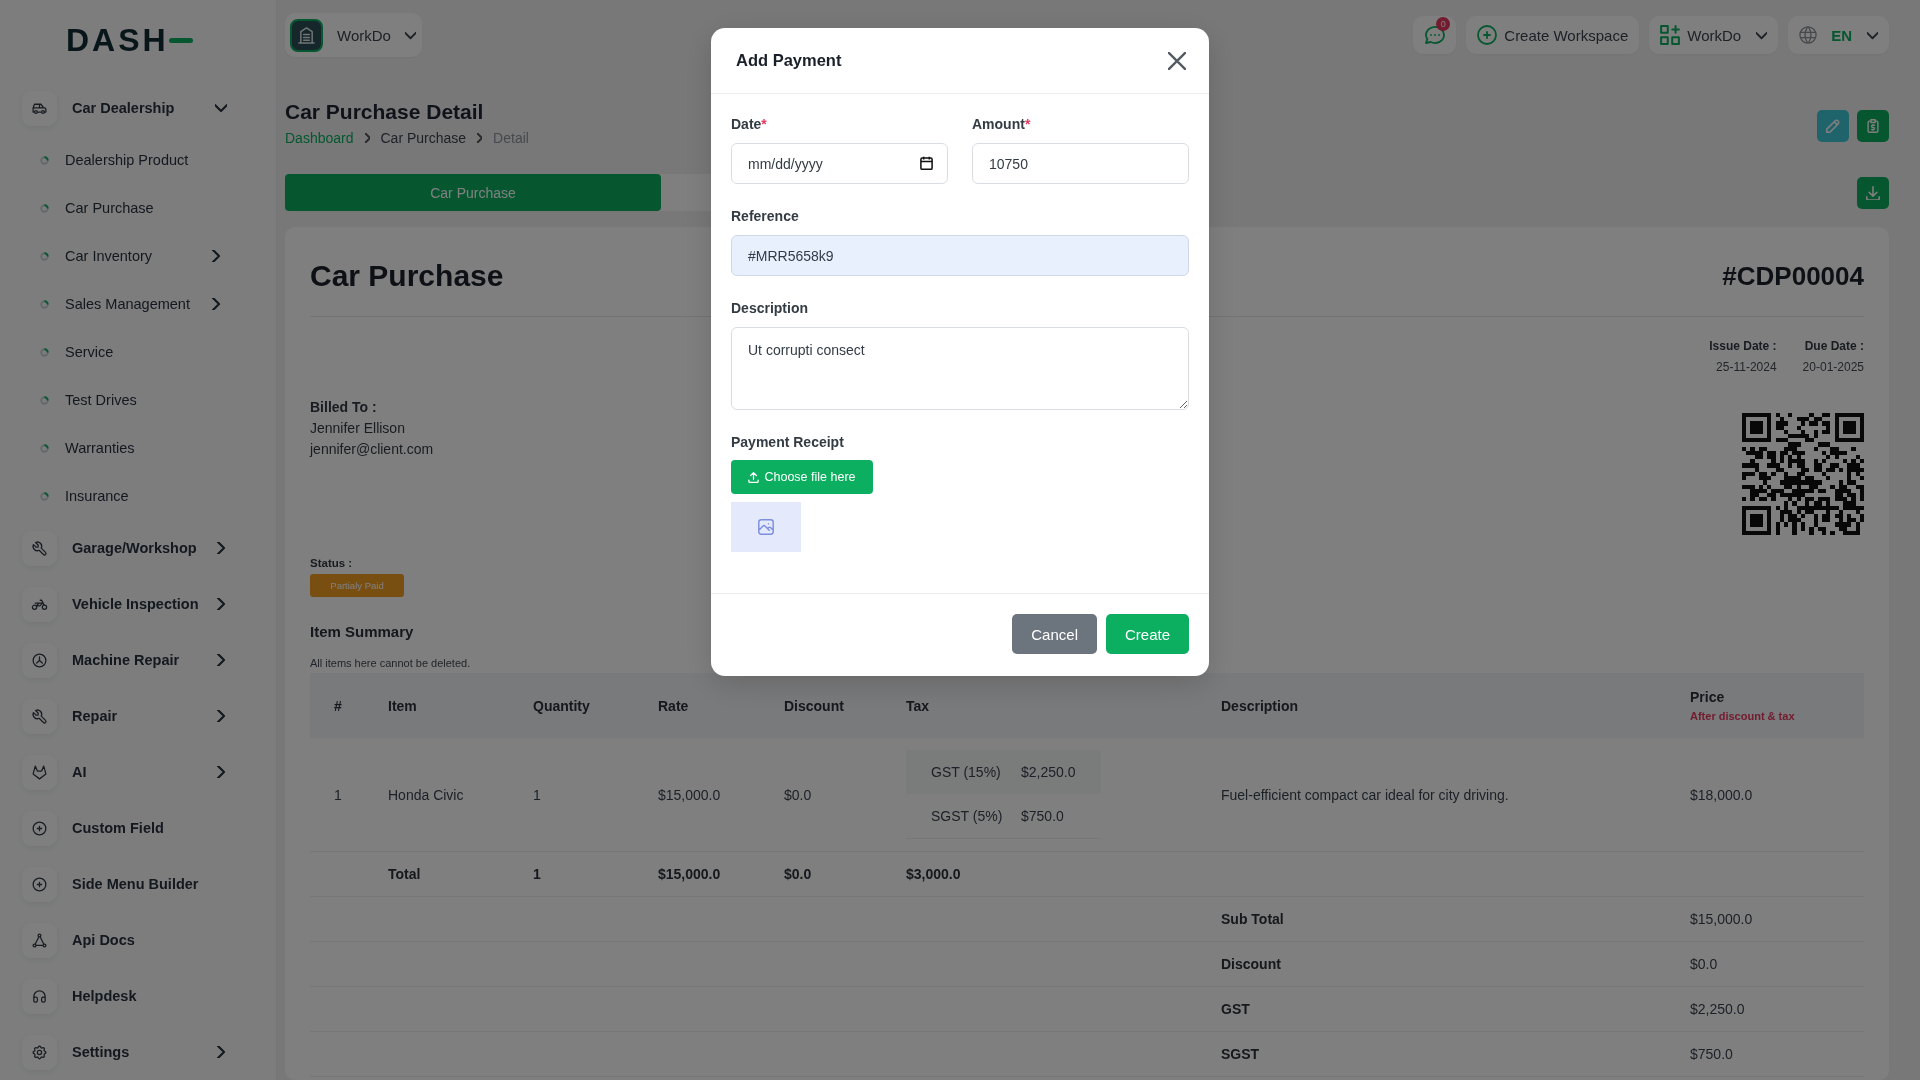 Image resolution: width=1920 pixels, height=1080 pixels. I want to click on column-header: Quantity, so click(561, 705).